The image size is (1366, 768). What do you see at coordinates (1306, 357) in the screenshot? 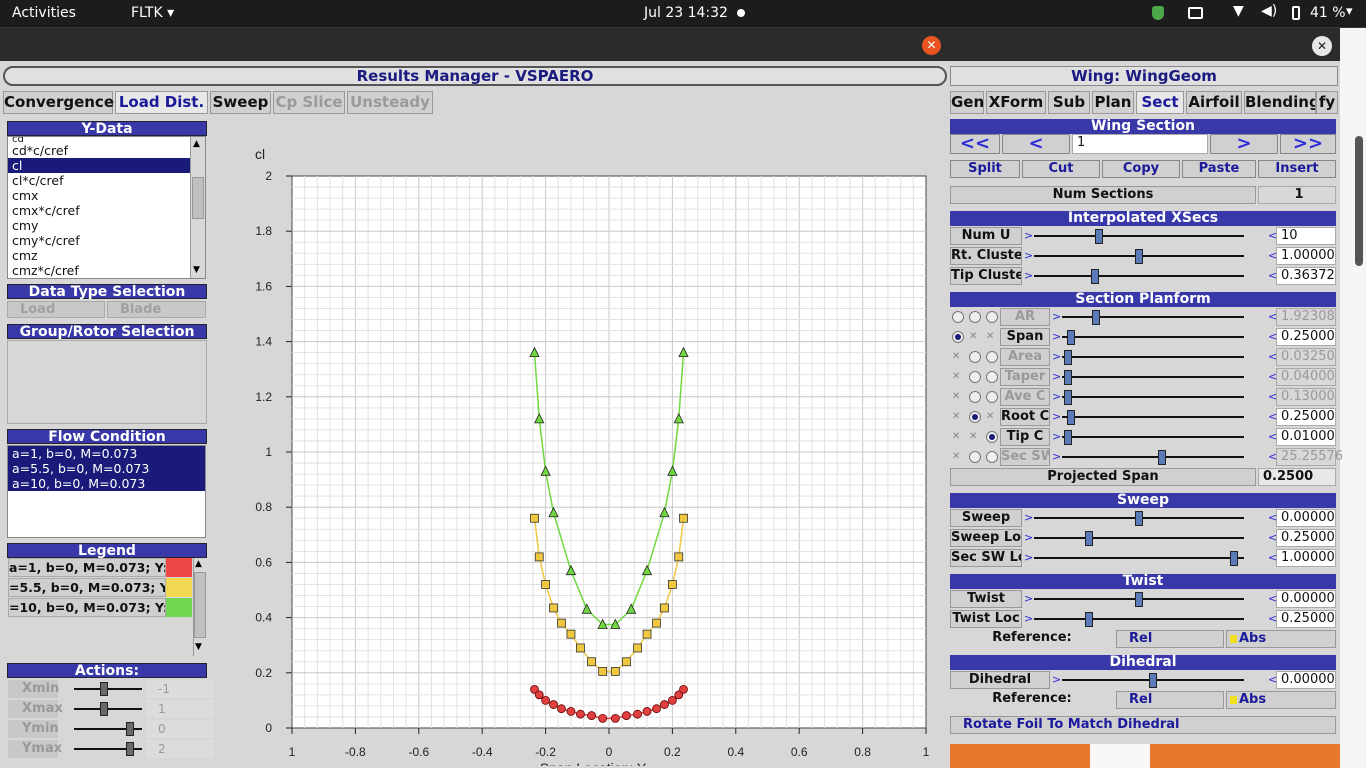
I see `param-value-input: 0.03250` at bounding box center [1306, 357].